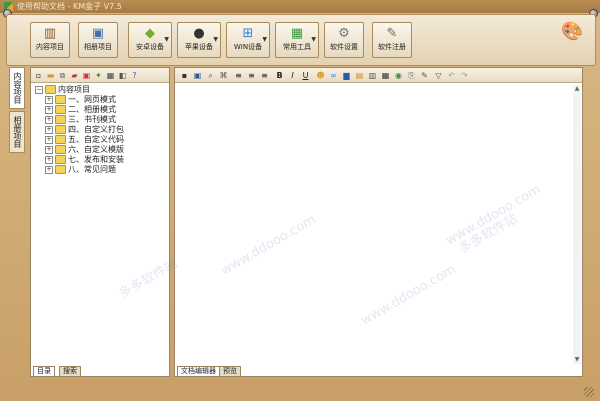 The width and height of the screenshot is (600, 401). Describe the element at coordinates (17, 88) in the screenshot. I see `tab-content-project: 内容项目` at that location.